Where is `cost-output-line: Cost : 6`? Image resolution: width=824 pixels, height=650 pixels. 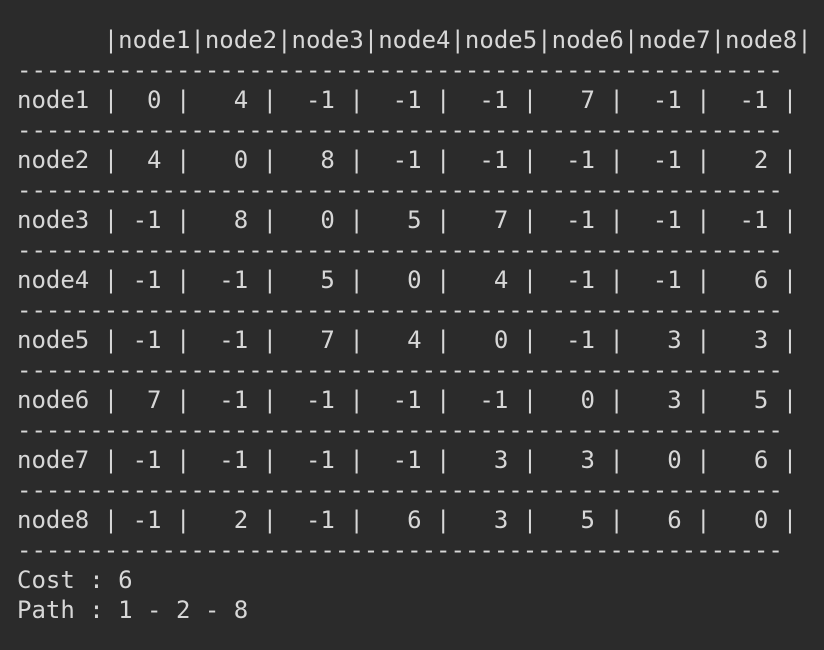 cost-output-line: Cost : 6 is located at coordinates (75, 580).